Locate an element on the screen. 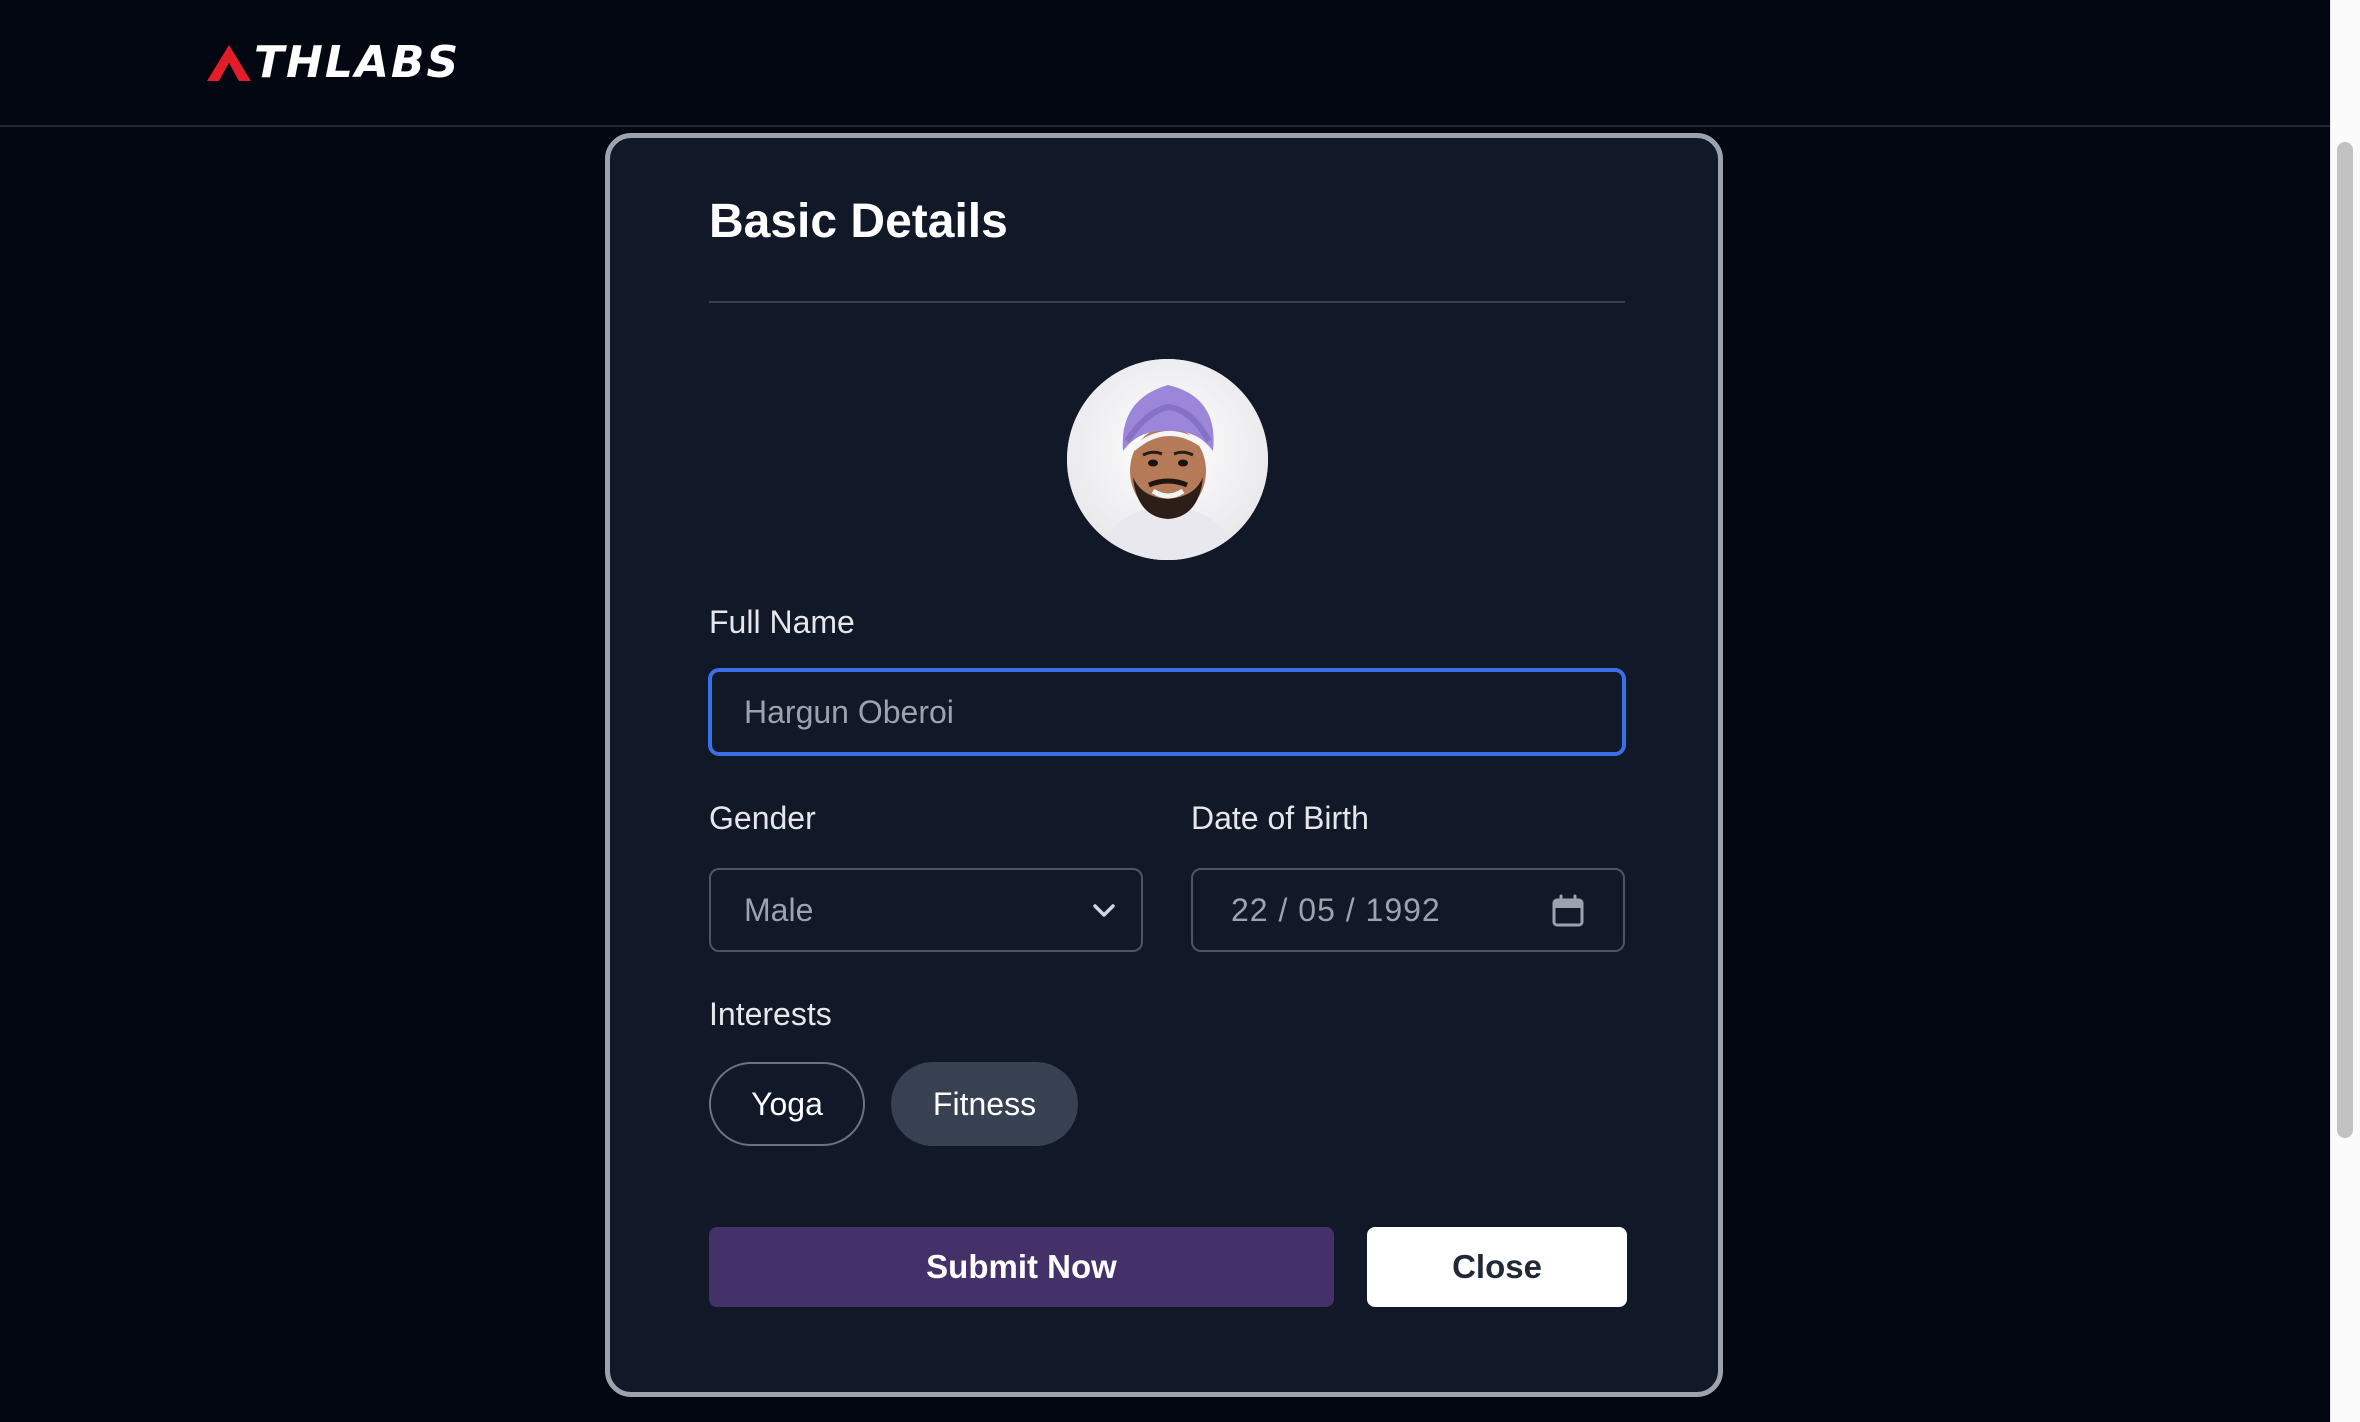 Image resolution: width=2360 pixels, height=1422 pixels. profile-photo is located at coordinates (1167, 459).